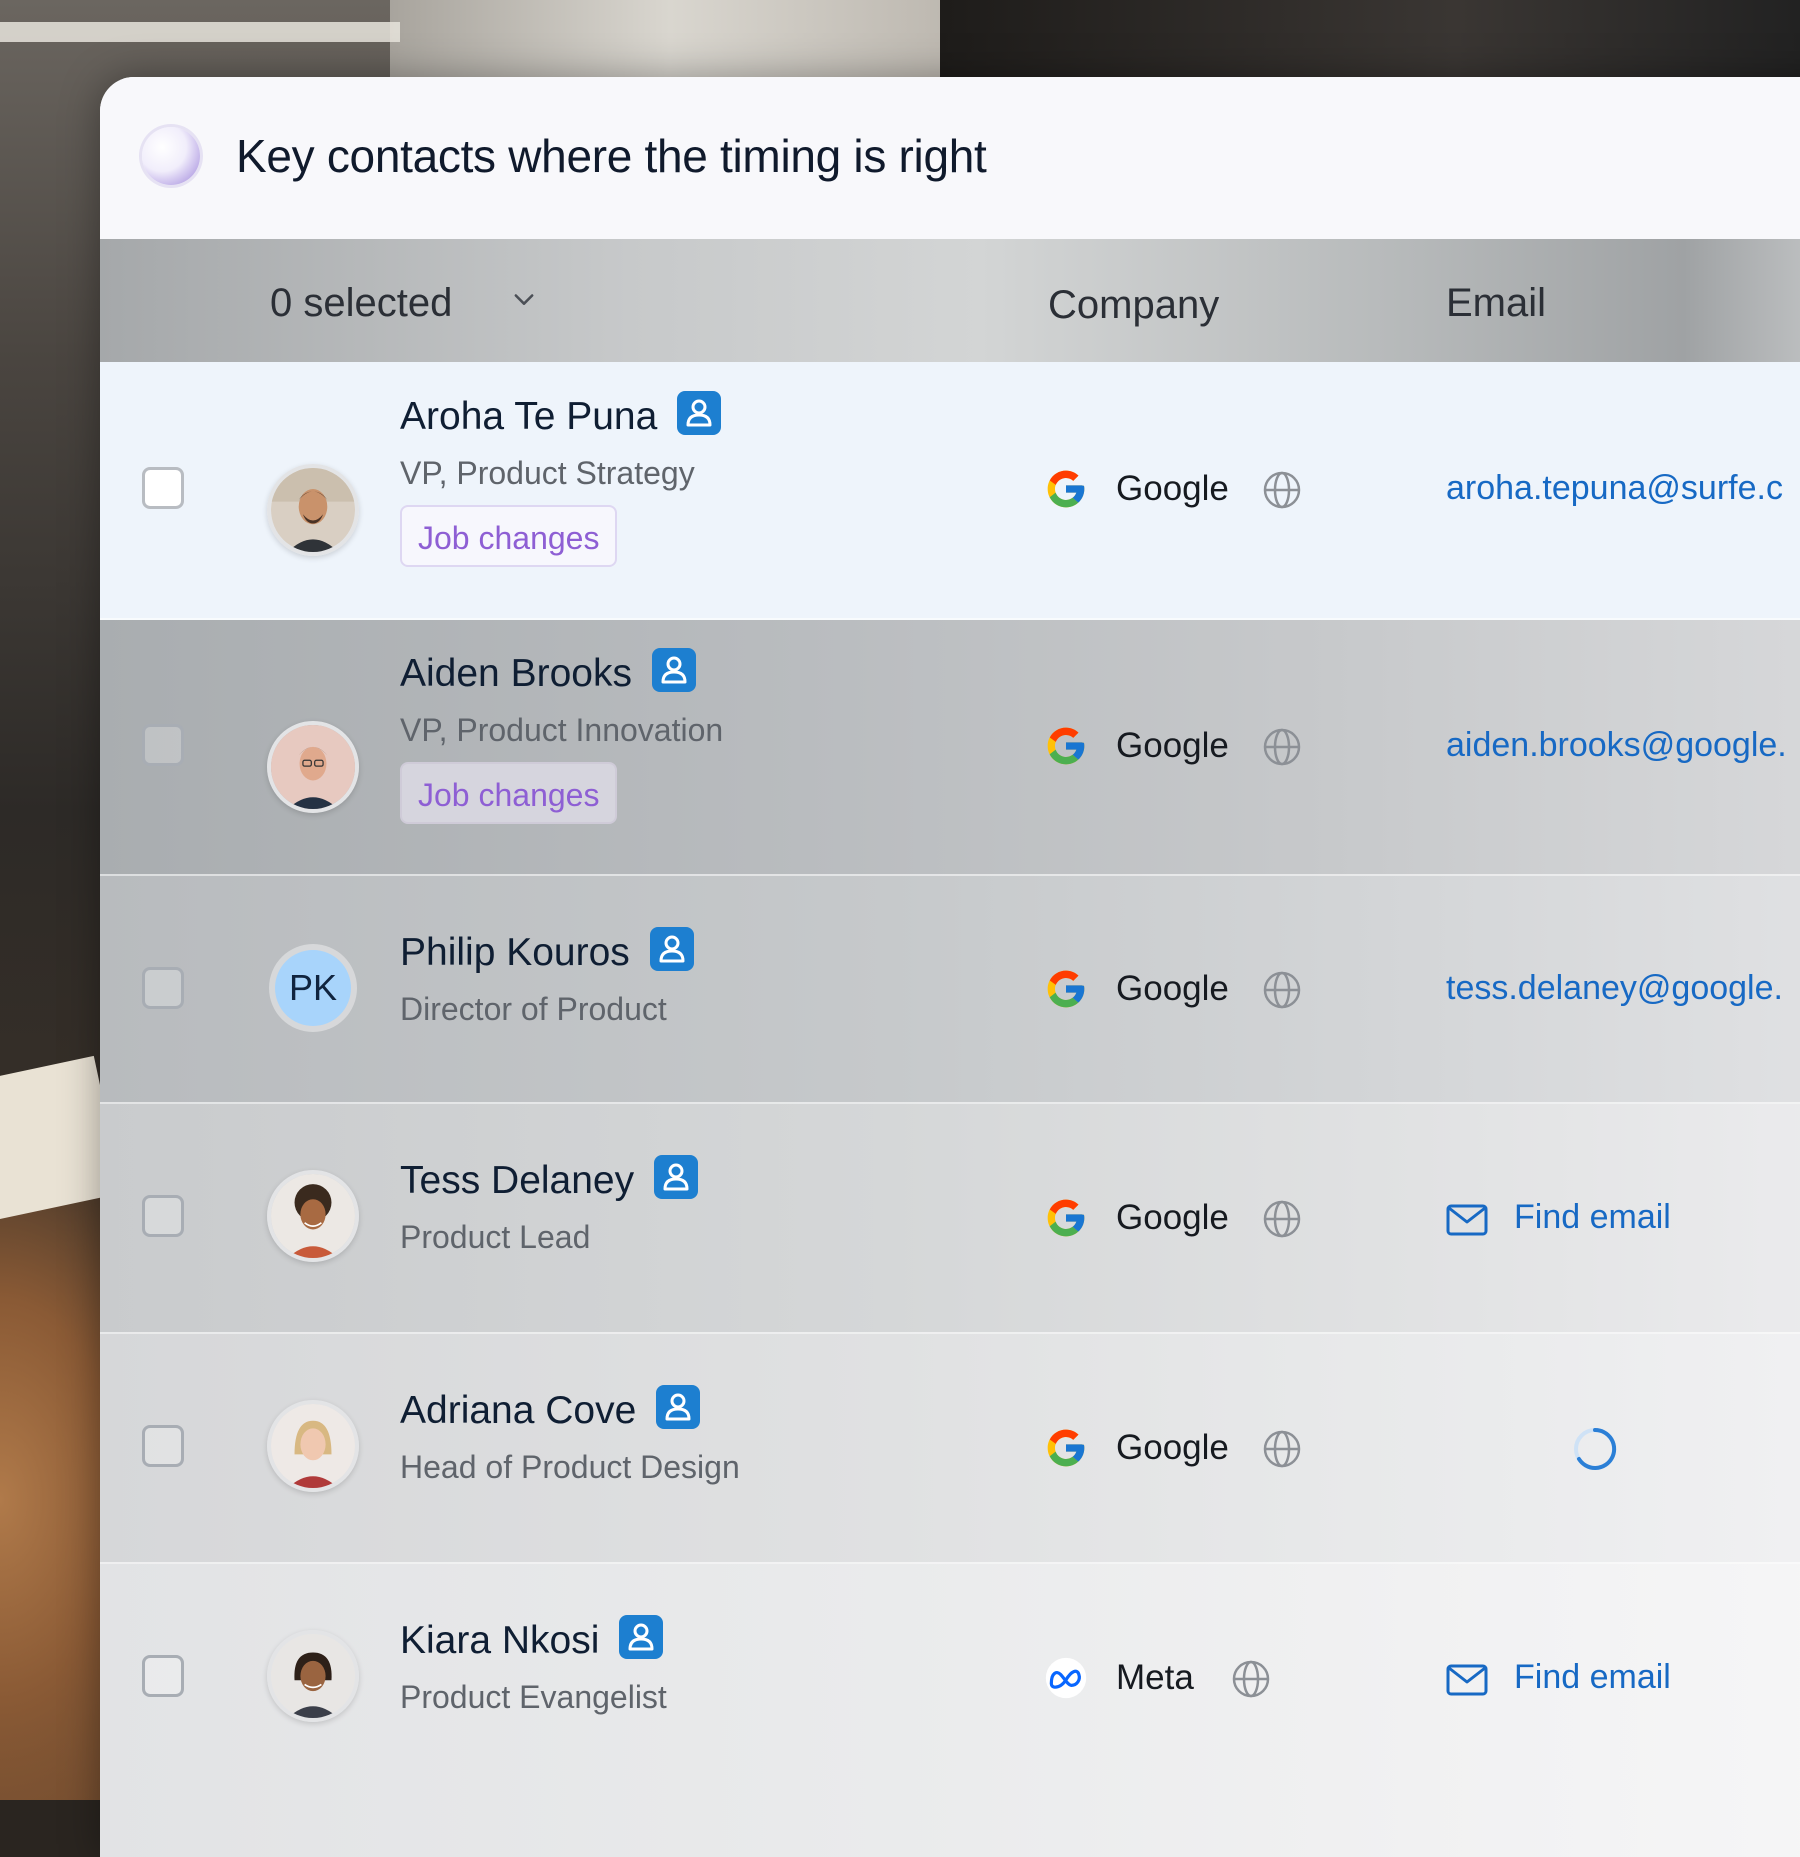 The image size is (1800, 1857). I want to click on panel-header: Key contacts where the timing is right, so click(950, 158).